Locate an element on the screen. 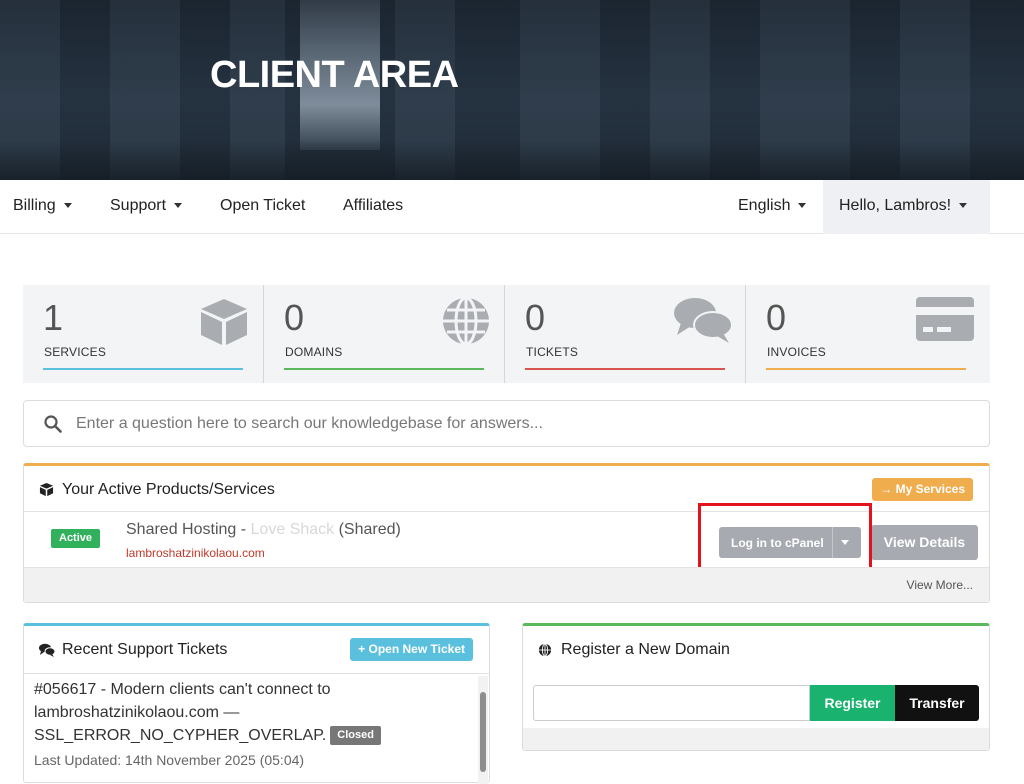  status-badge: Closed is located at coordinates (355, 736).